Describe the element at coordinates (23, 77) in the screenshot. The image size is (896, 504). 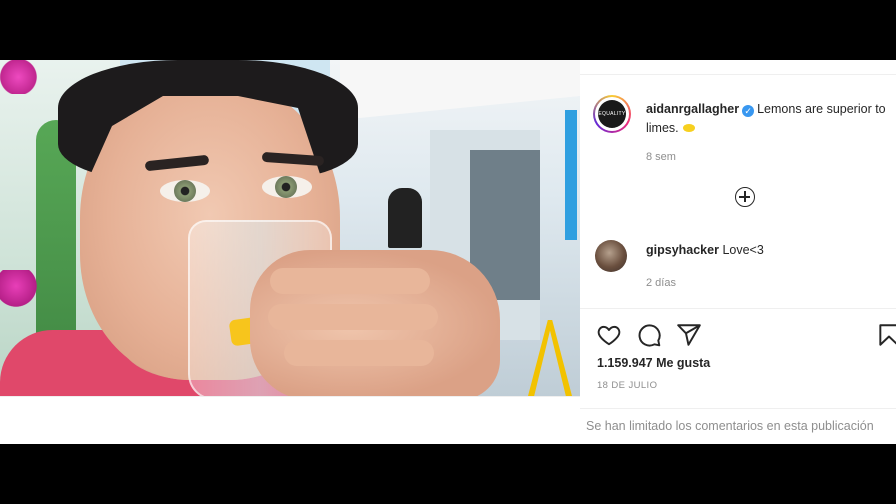
I see `photo-flowers-top` at that location.